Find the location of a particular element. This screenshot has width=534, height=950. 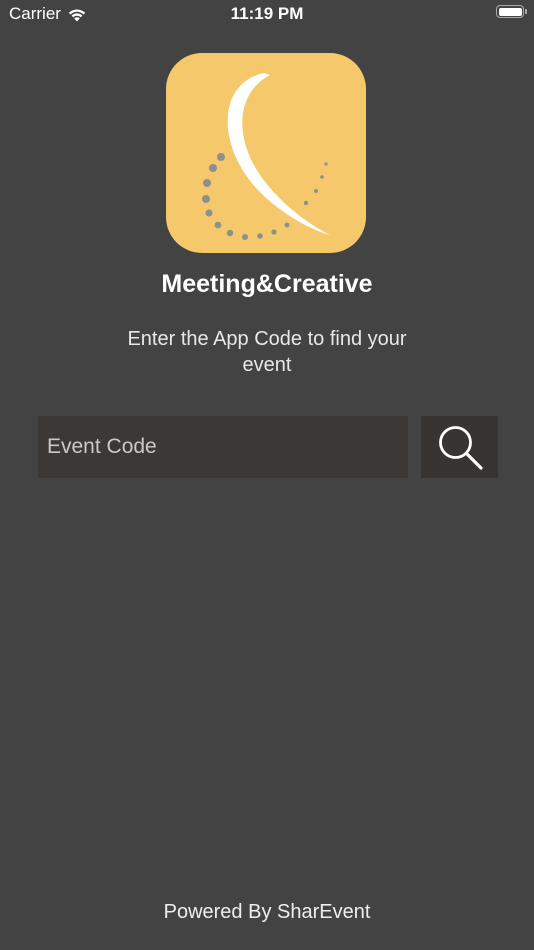

search-button is located at coordinates (459, 447).